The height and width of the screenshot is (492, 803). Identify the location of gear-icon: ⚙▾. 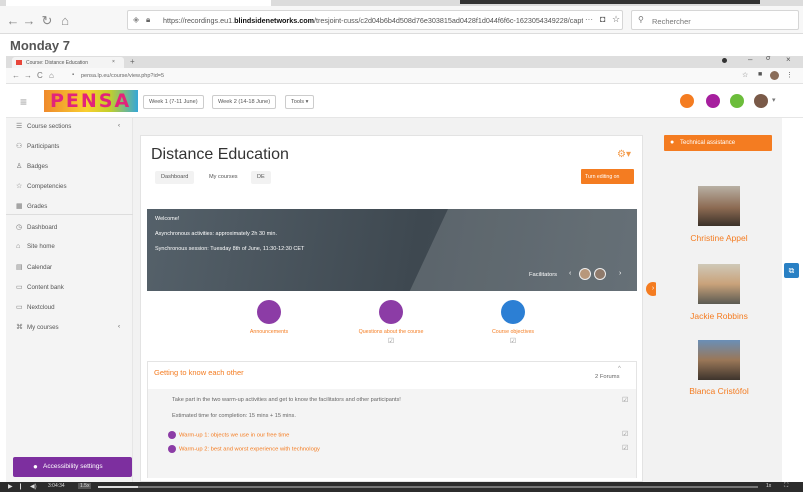
(624, 154).